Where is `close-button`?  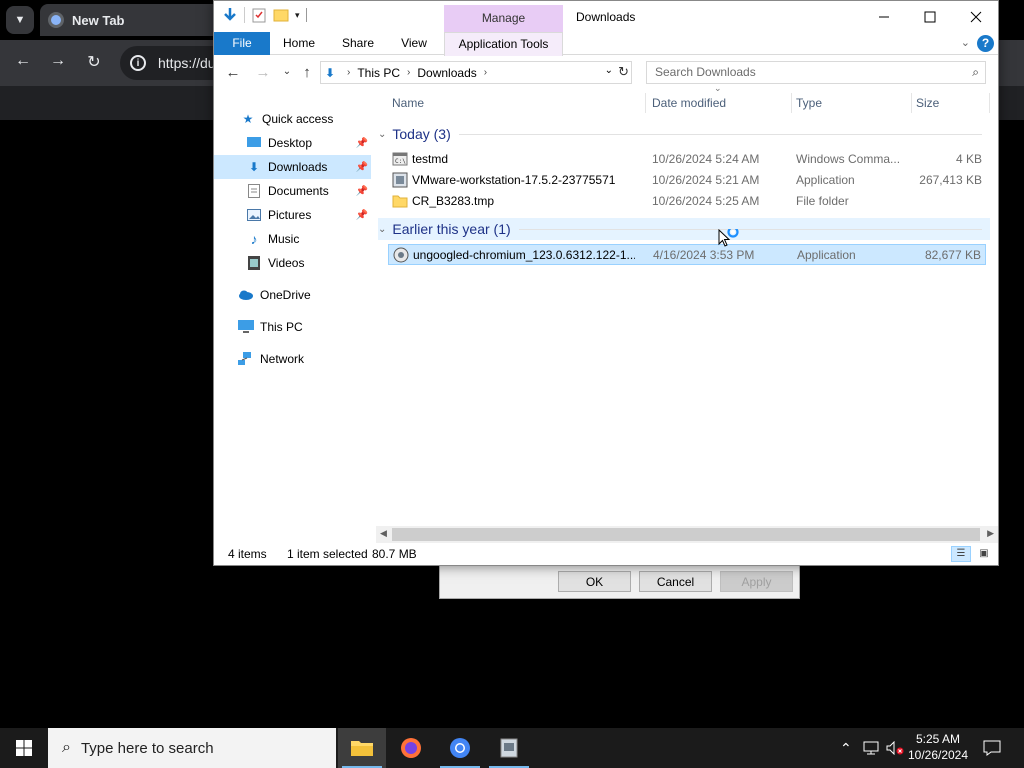 close-button is located at coordinates (976, 16).